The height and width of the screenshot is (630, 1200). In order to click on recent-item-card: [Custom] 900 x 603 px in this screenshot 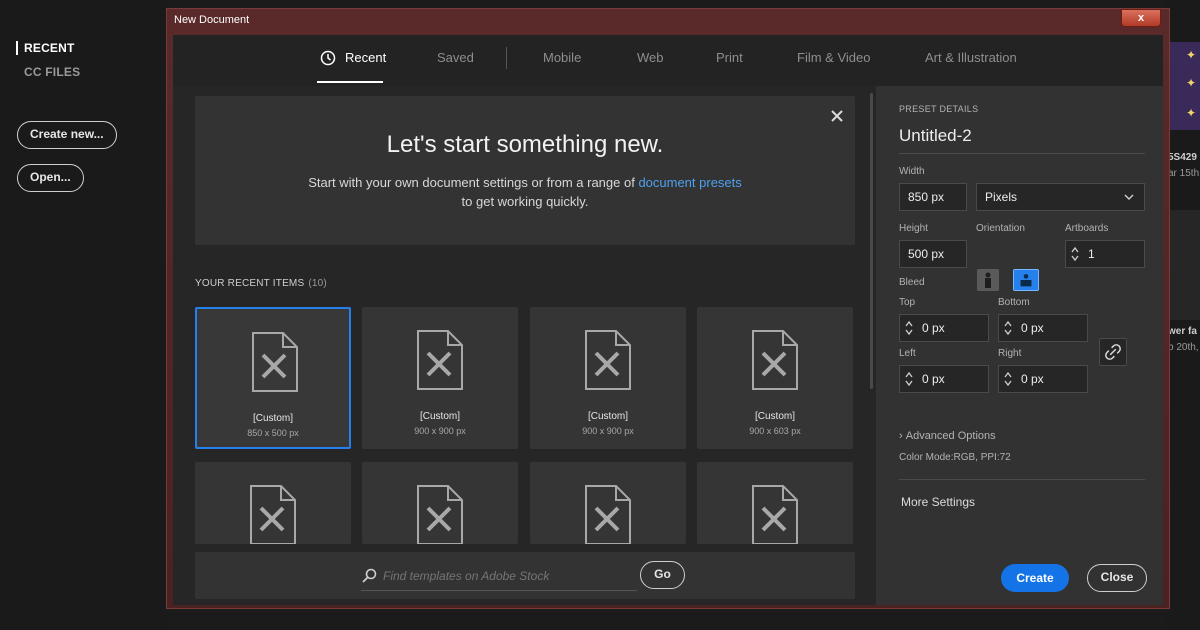, I will do `click(775, 378)`.